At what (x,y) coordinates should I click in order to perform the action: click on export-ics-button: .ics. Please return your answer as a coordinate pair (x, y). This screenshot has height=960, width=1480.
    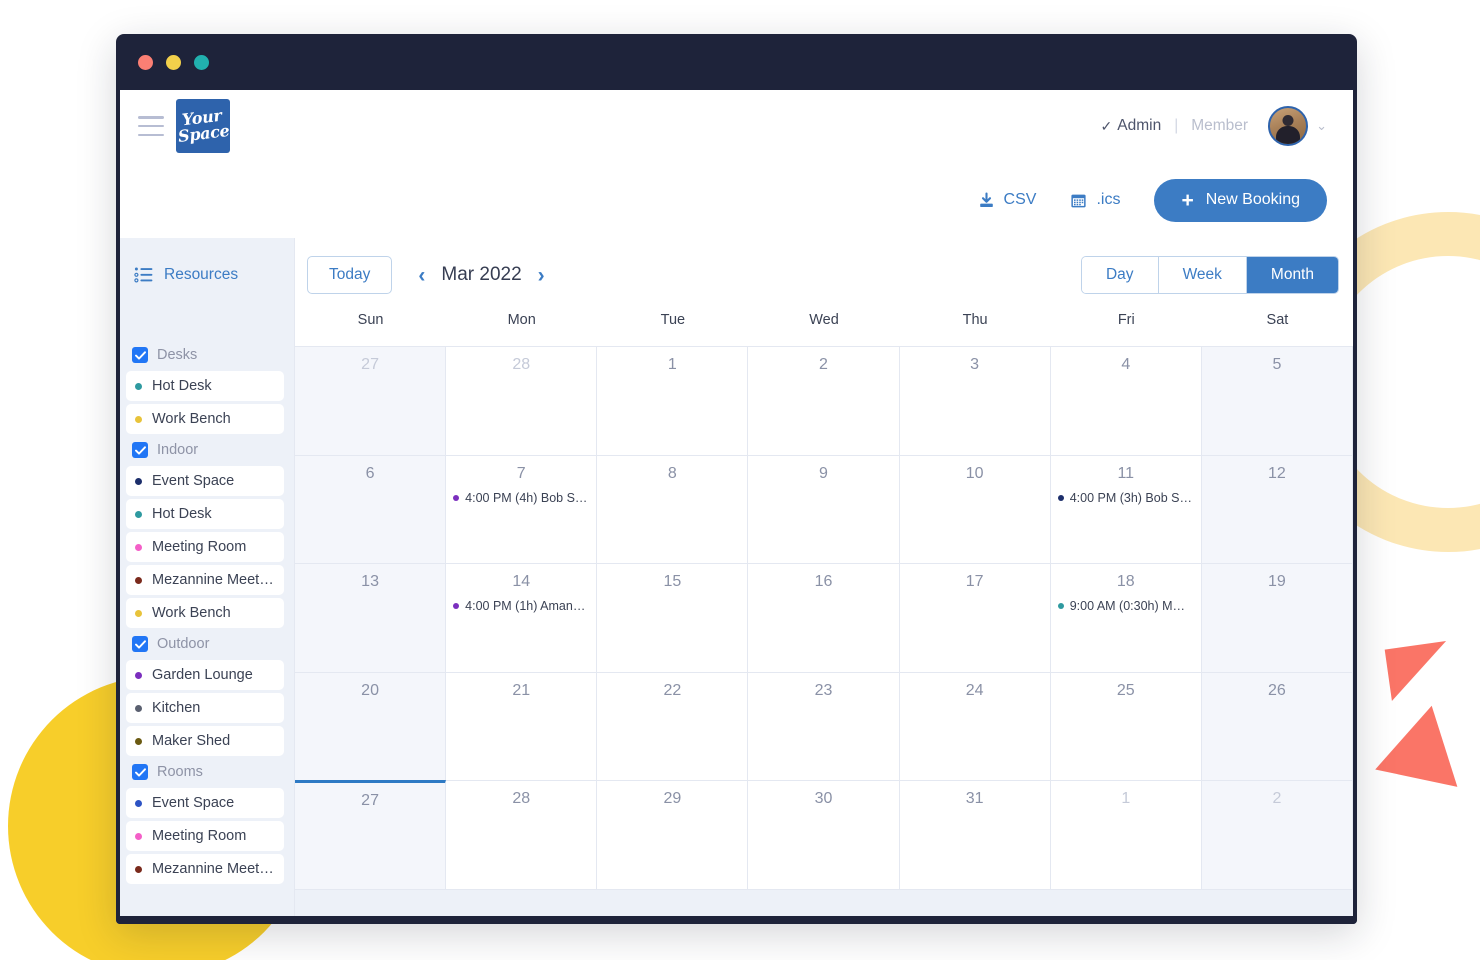
    Looking at the image, I should click on (1095, 200).